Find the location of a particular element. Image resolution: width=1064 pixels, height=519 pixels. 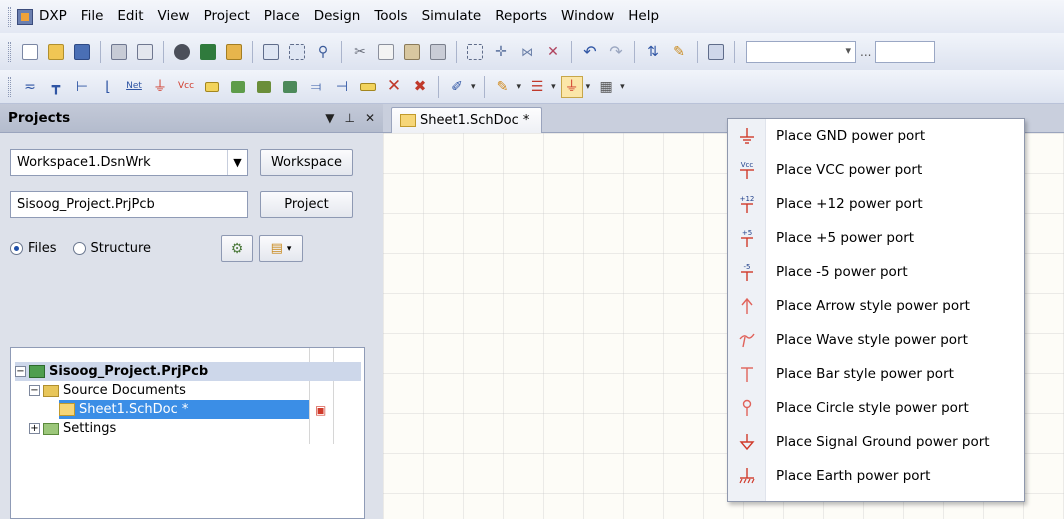

menu-edit: Edit is located at coordinates (130, 16).